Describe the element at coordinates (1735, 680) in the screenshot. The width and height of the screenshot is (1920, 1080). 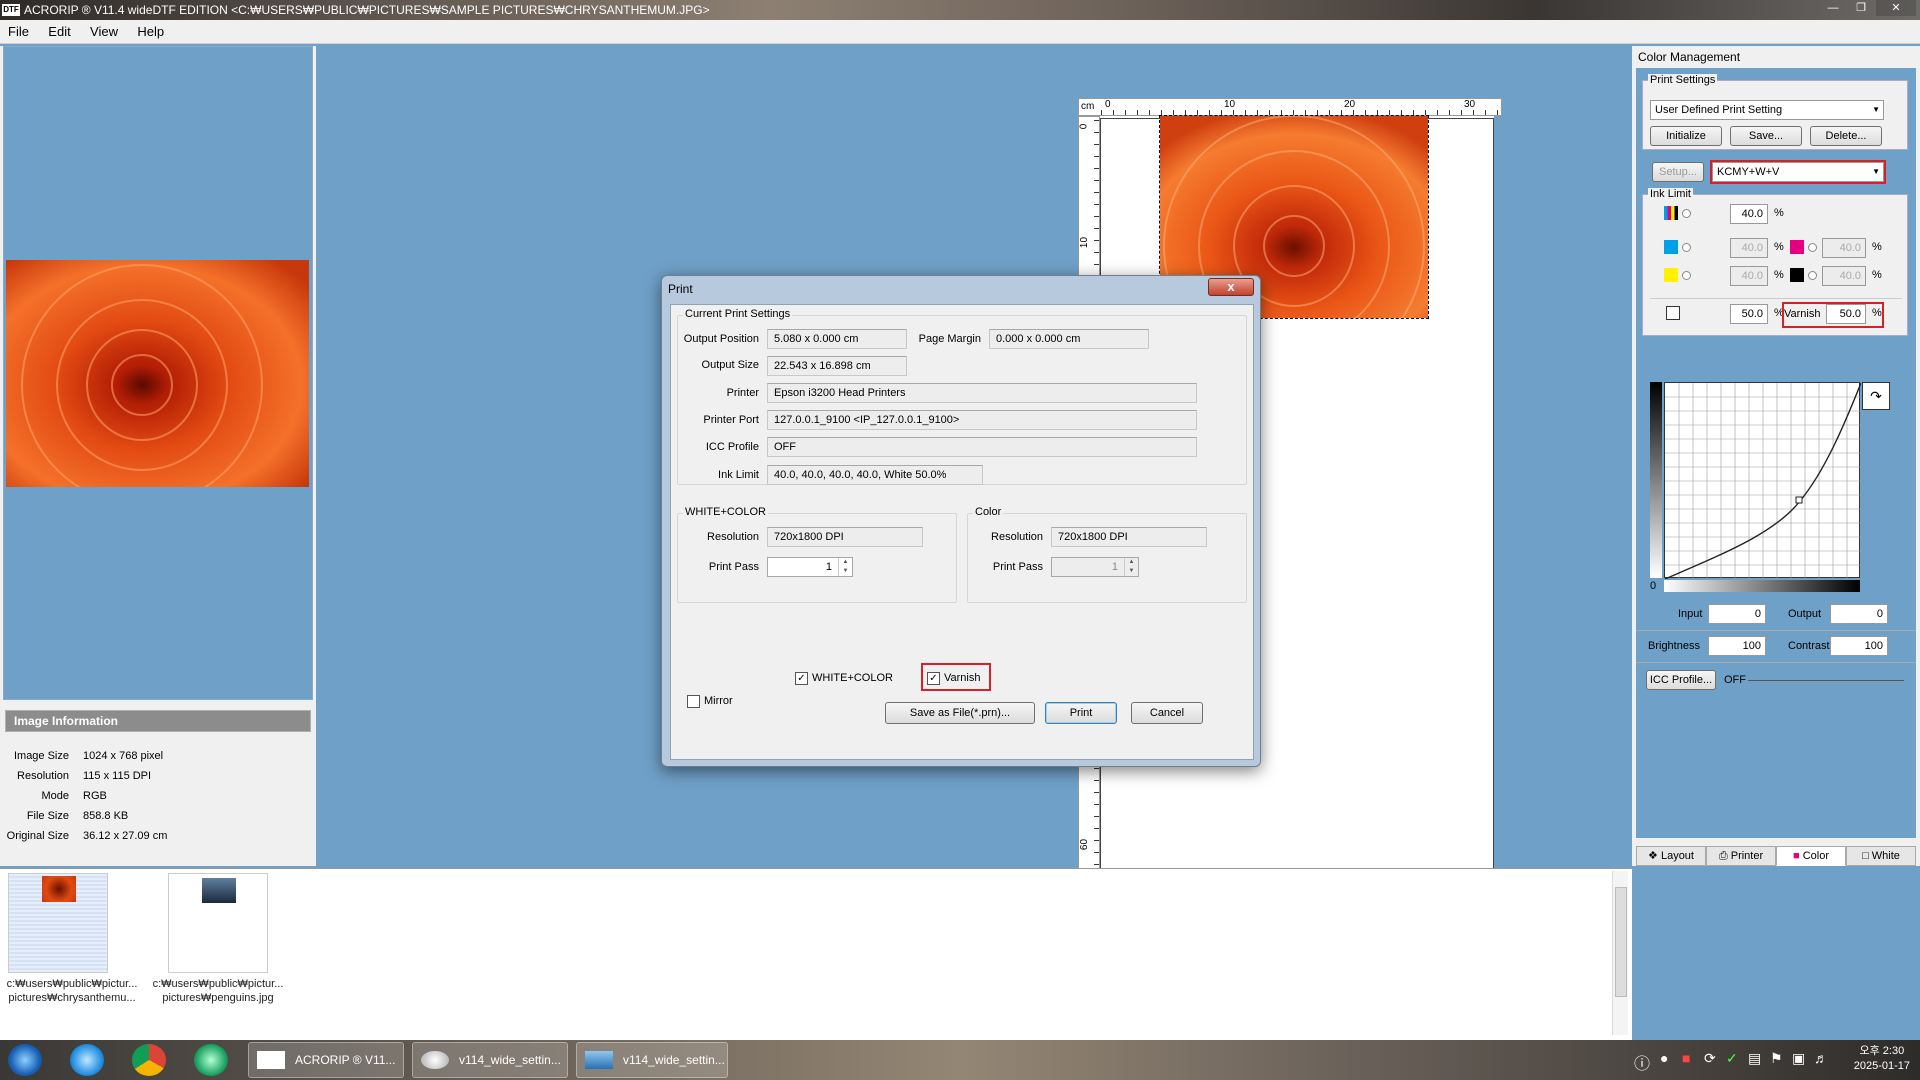
I see `icc-profile-state: OFF` at that location.